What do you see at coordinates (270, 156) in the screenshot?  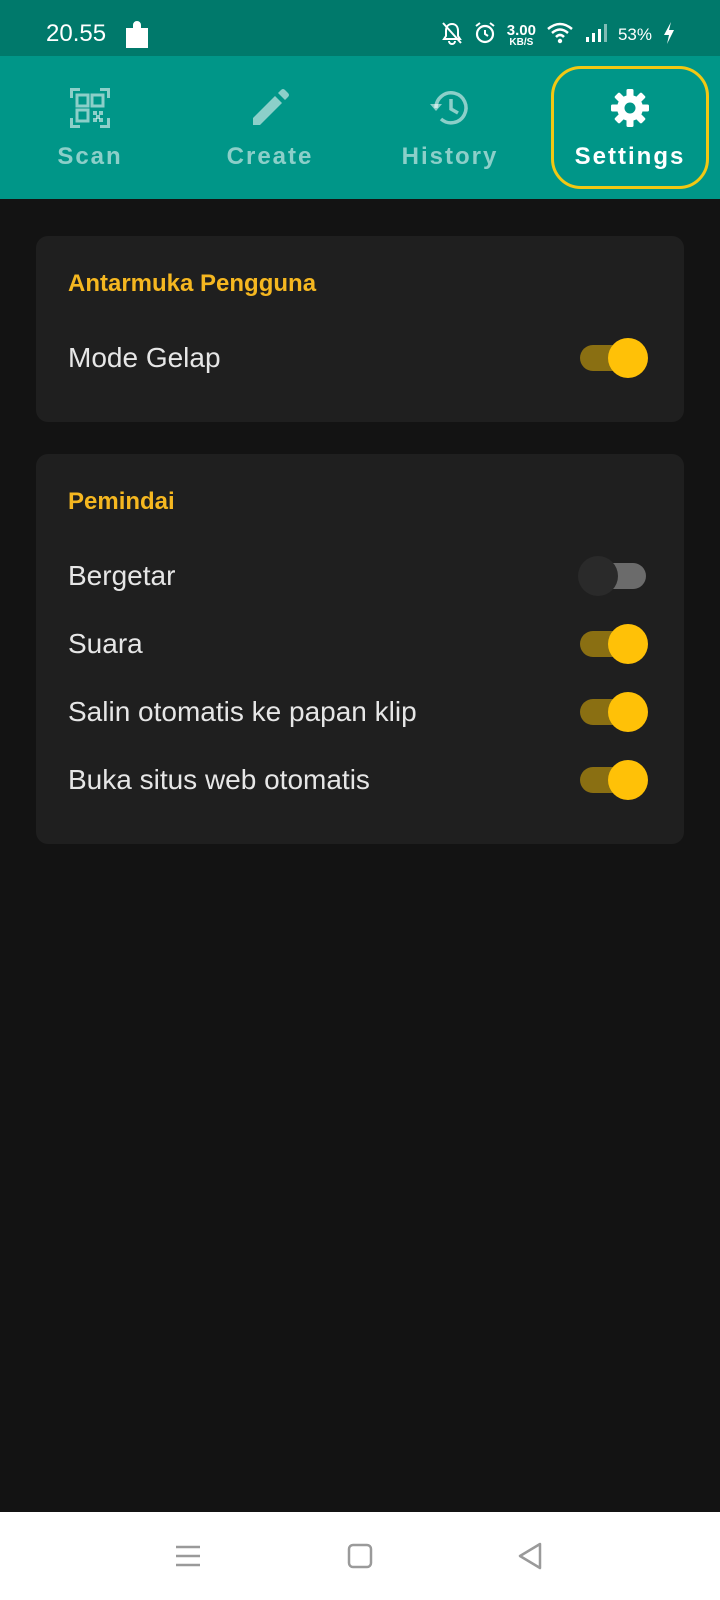 I see `tab-create-label: Create` at bounding box center [270, 156].